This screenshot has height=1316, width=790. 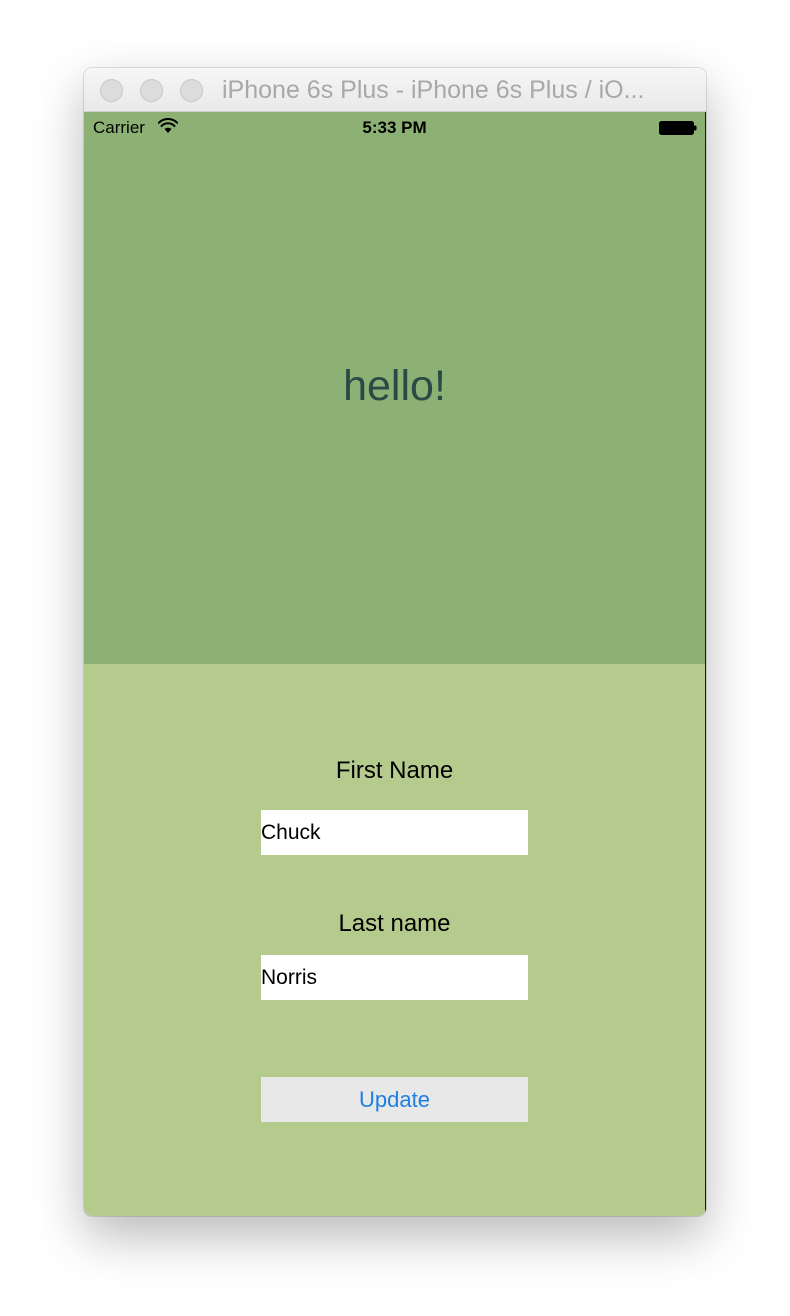 I want to click on minimize-window-button, so click(x=151, y=90).